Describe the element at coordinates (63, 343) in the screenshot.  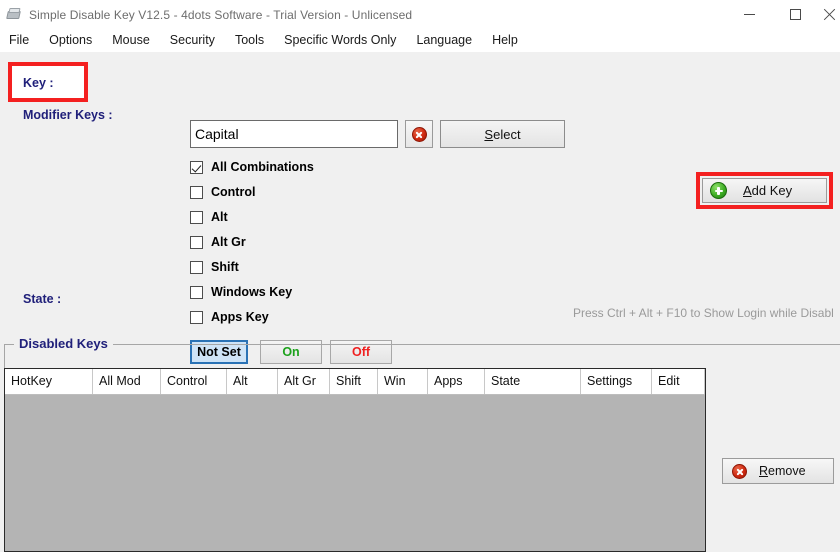
I see `disabled-keys-title: Disabled Keys` at that location.